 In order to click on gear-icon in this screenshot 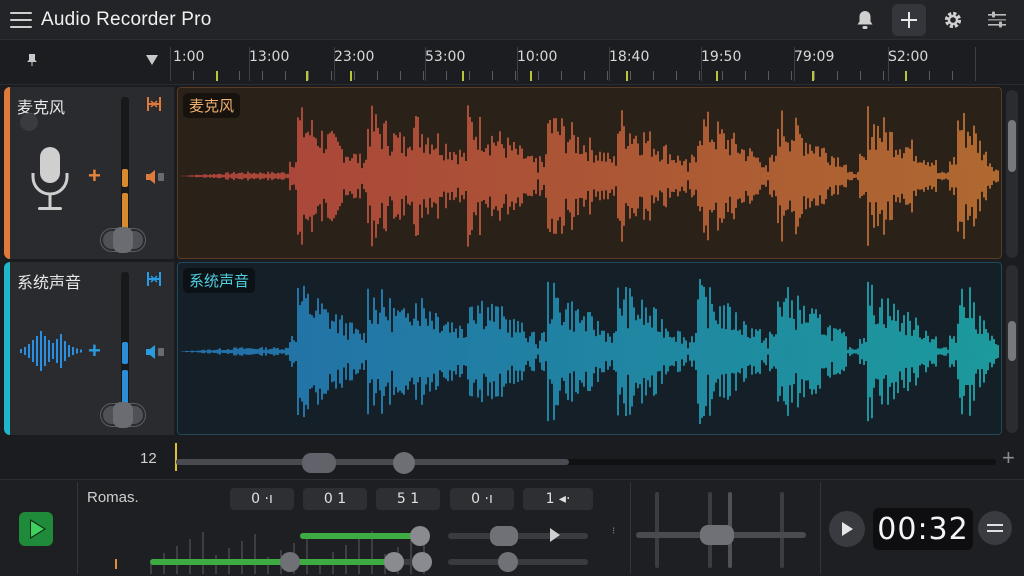, I will do `click(953, 20)`.